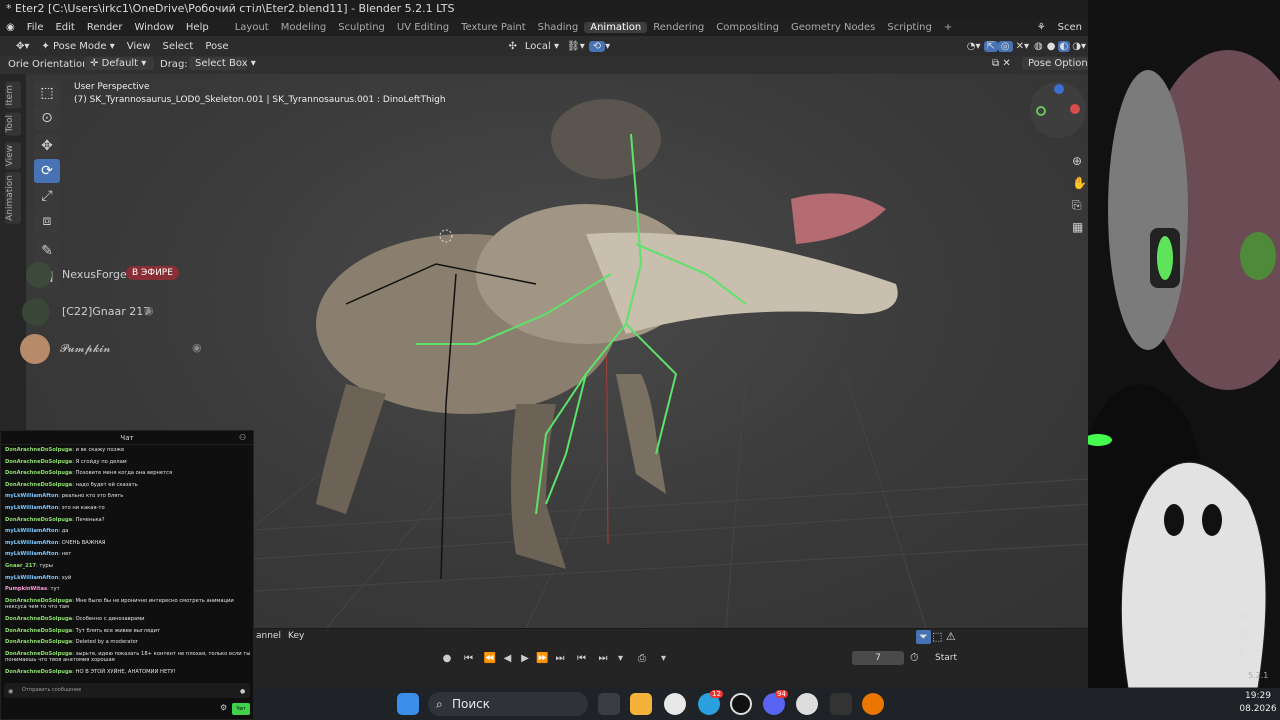 This screenshot has height=720, width=1280. I want to click on shading-wireframe-icon: ◍, so click(1038, 46).